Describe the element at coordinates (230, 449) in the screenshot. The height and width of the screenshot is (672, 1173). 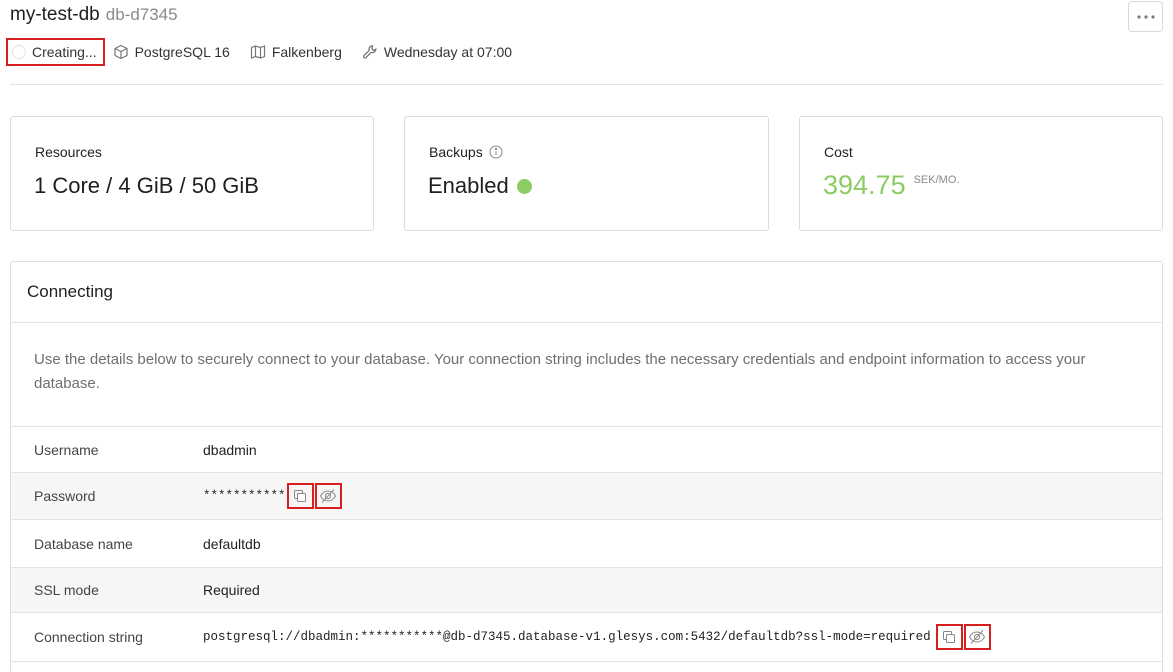
I see `row-value: dbadmin` at that location.